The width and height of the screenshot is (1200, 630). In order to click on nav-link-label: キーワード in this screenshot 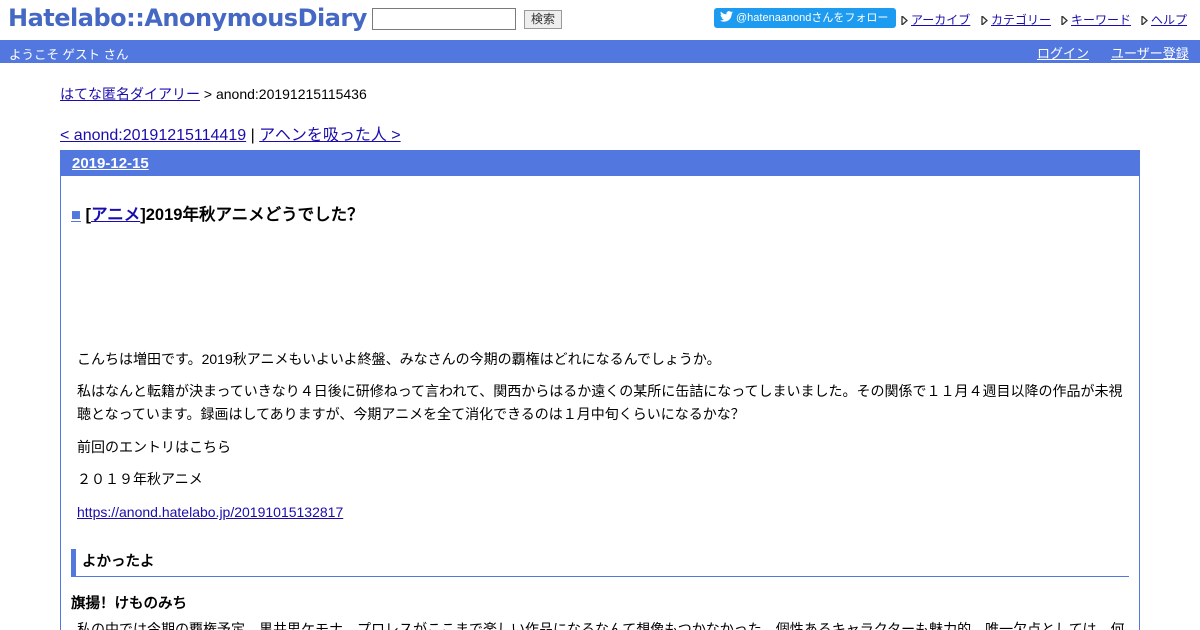, I will do `click(1101, 20)`.